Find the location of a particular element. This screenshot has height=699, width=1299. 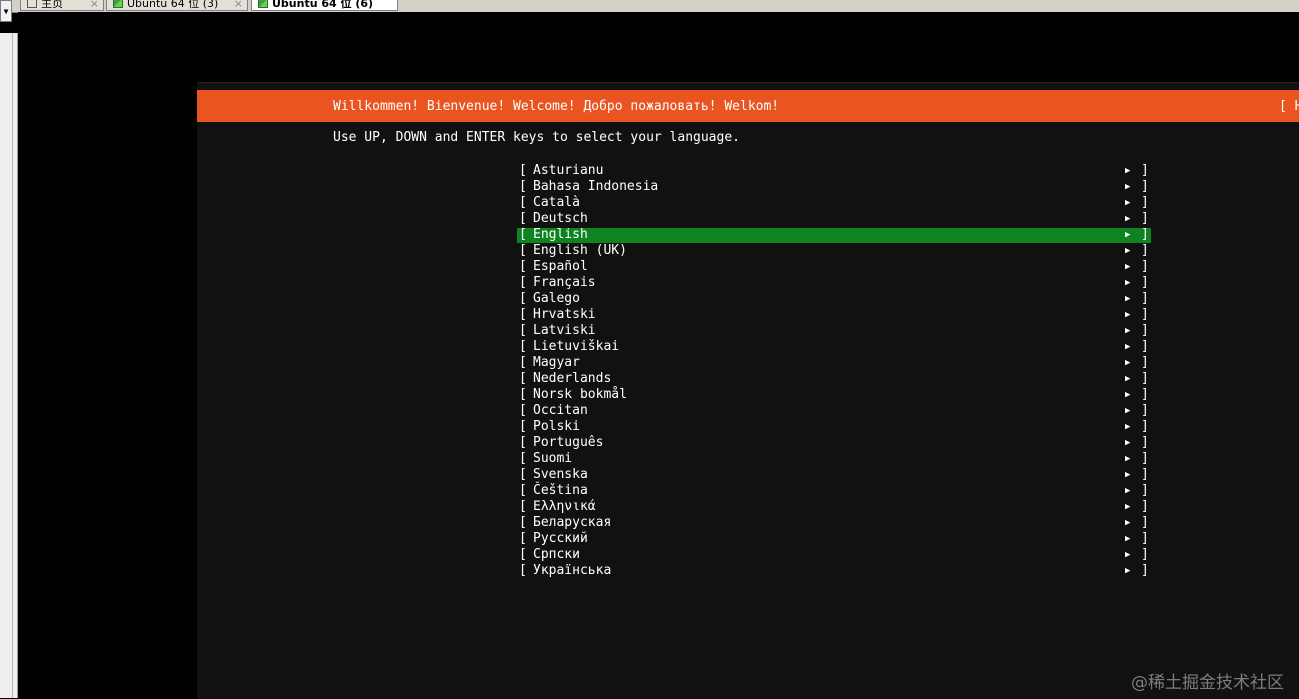

language-label: Suomi is located at coordinates (553, 458).